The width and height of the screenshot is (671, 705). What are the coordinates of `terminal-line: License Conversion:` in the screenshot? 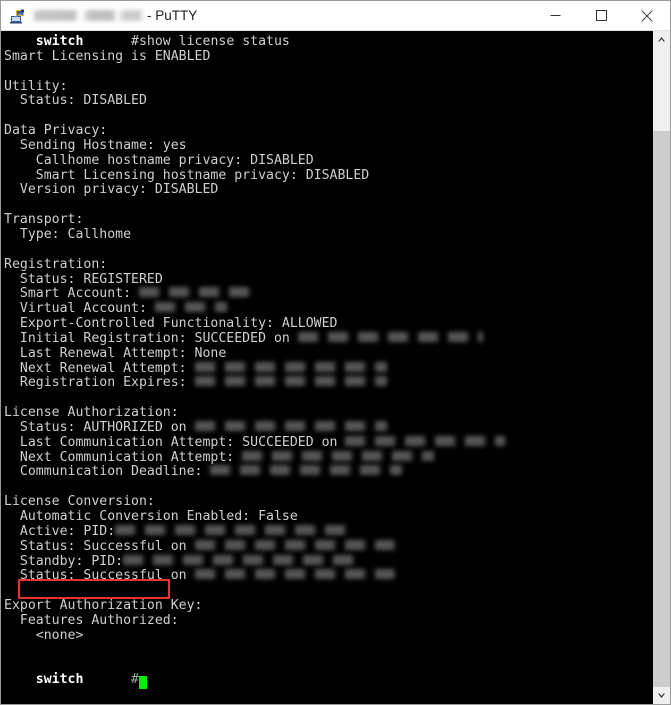 It's located at (328, 502).